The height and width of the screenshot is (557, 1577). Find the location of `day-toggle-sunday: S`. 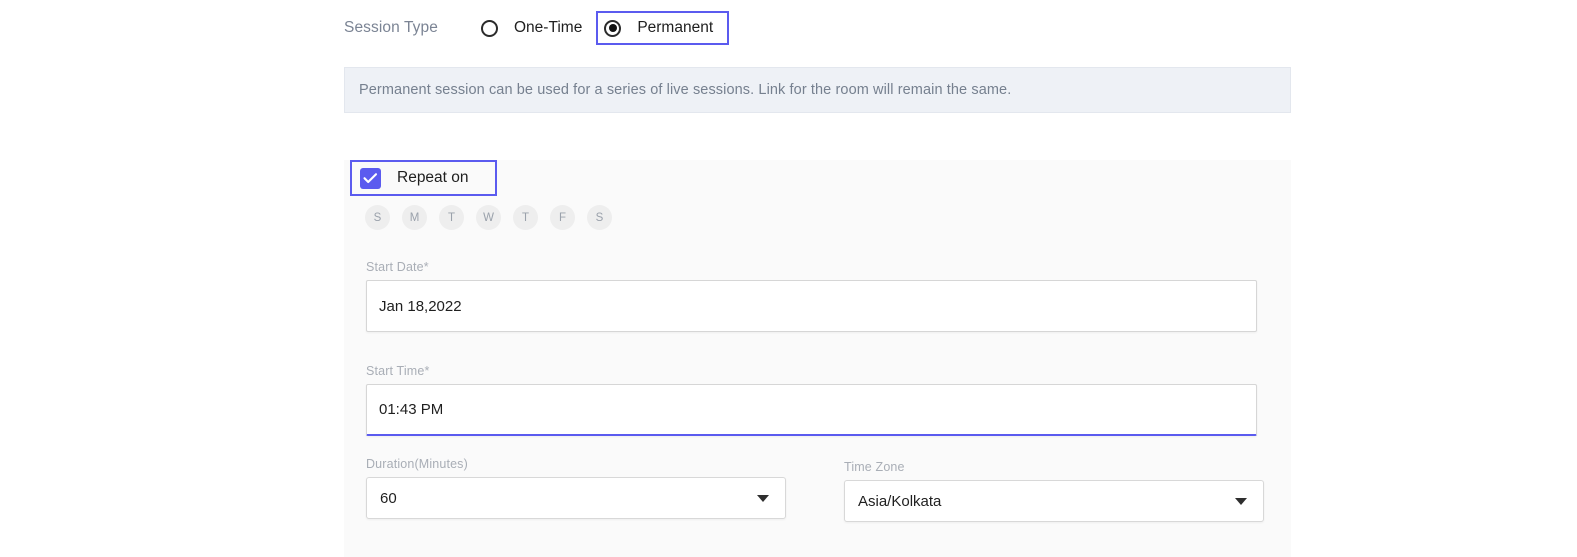

day-toggle-sunday: S is located at coordinates (377, 217).